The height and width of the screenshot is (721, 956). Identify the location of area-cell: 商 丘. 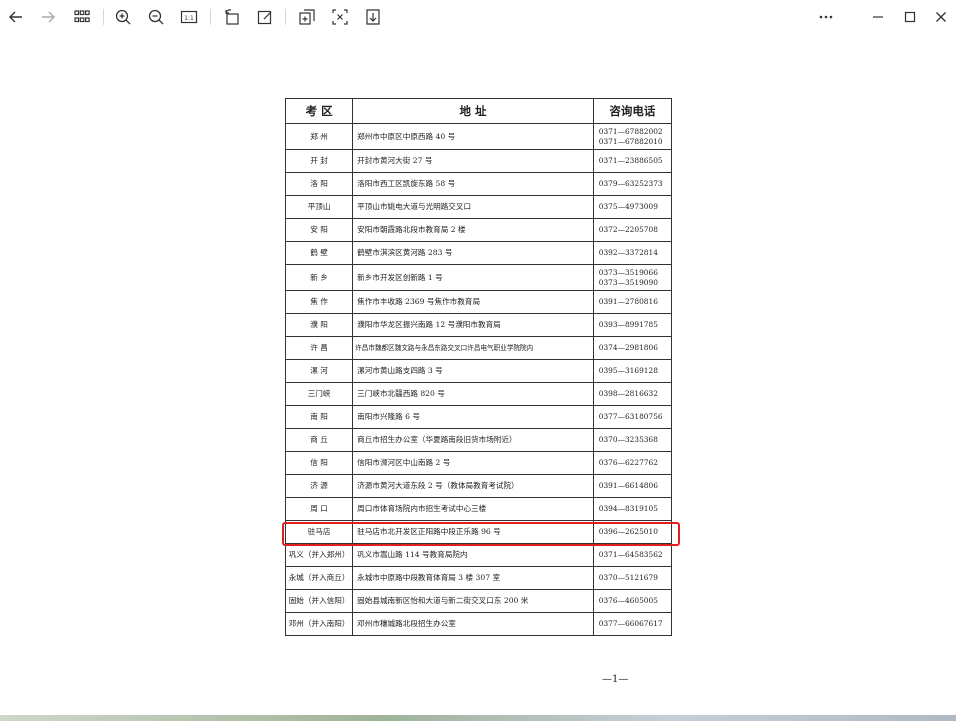
(319, 440).